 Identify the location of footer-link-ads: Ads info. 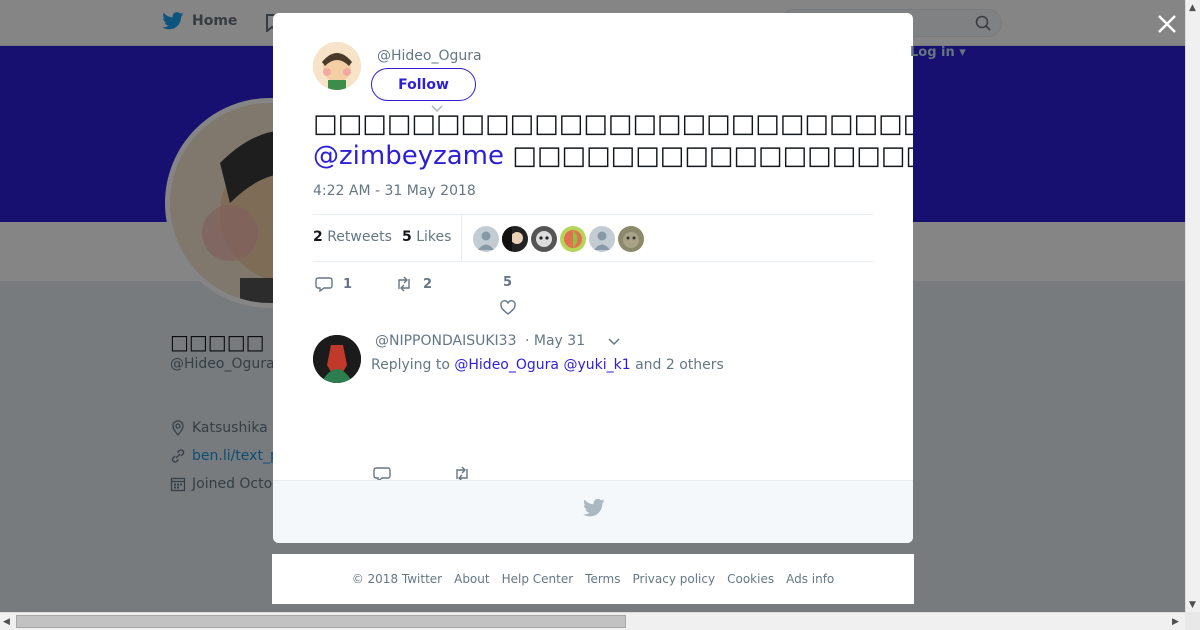
(810, 579).